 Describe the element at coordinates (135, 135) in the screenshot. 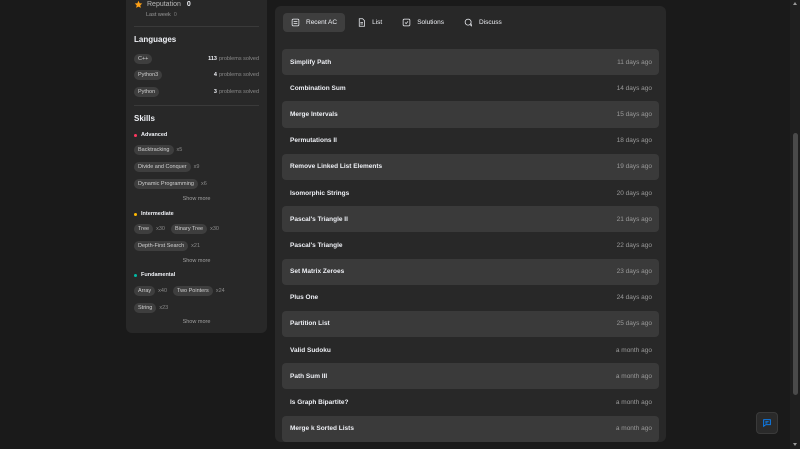

I see `advanced-dot-icon` at that location.